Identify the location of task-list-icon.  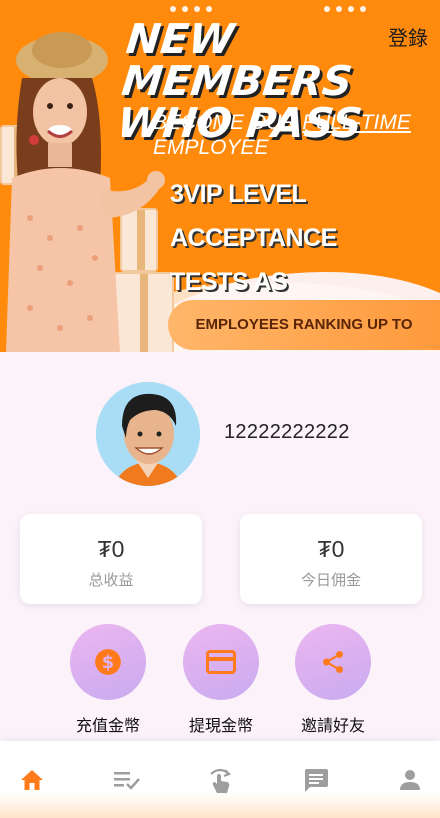
(127, 781).